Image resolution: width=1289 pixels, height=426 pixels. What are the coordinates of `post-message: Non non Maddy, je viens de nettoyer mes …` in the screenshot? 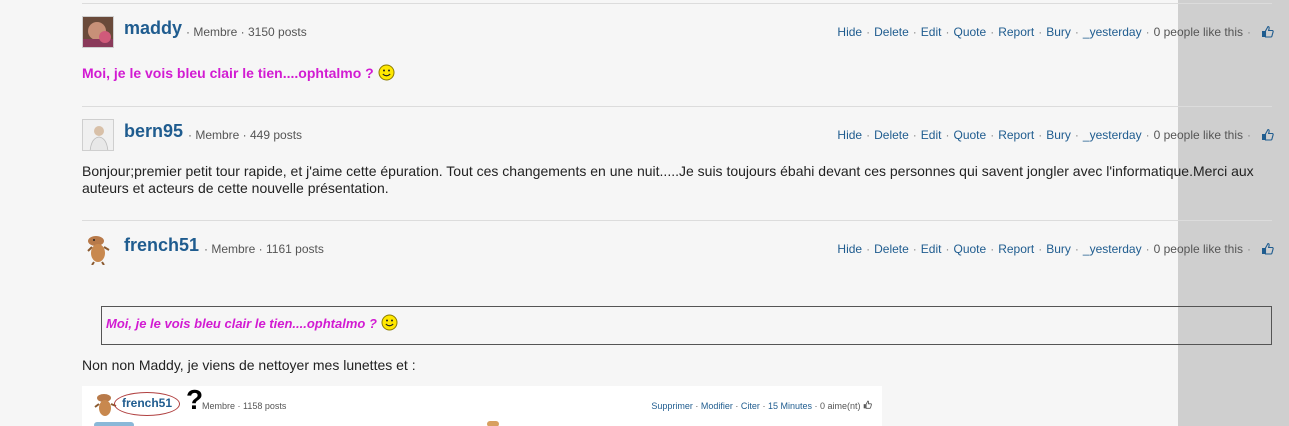 It's located at (249, 365).